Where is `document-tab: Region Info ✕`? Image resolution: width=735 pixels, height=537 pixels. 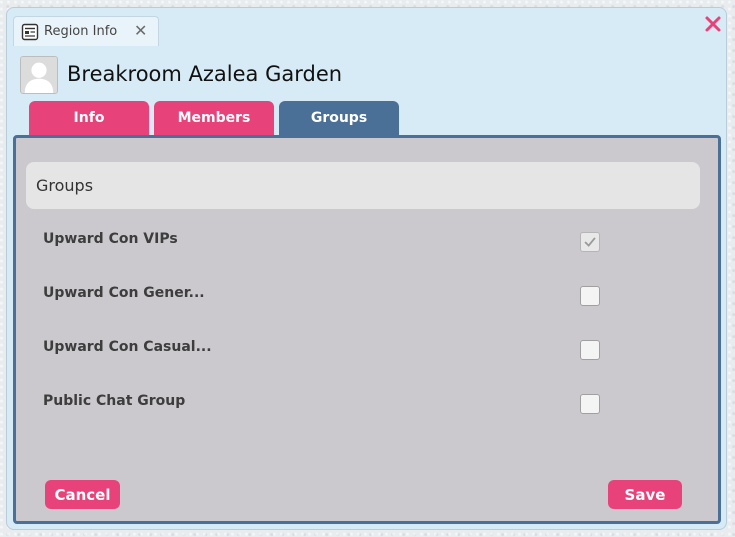
document-tab: Region Info ✕ is located at coordinates (86, 31).